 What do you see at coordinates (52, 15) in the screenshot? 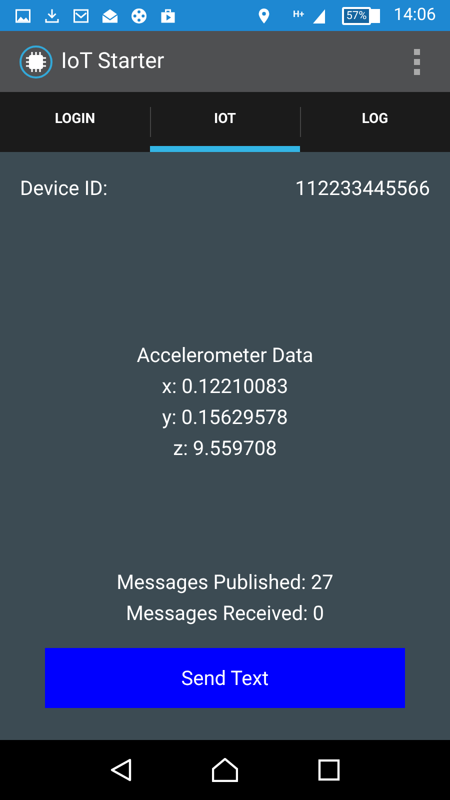
I see `download-icon` at bounding box center [52, 15].